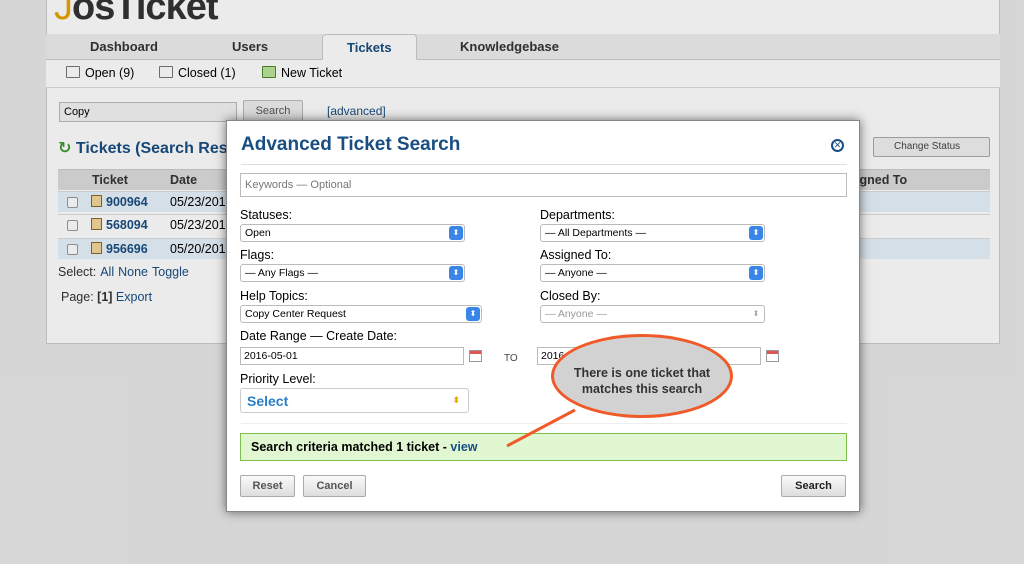 The width and height of the screenshot is (1024, 564). Describe the element at coordinates (334, 486) in the screenshot. I see `cancel-button: Cancel` at that location.